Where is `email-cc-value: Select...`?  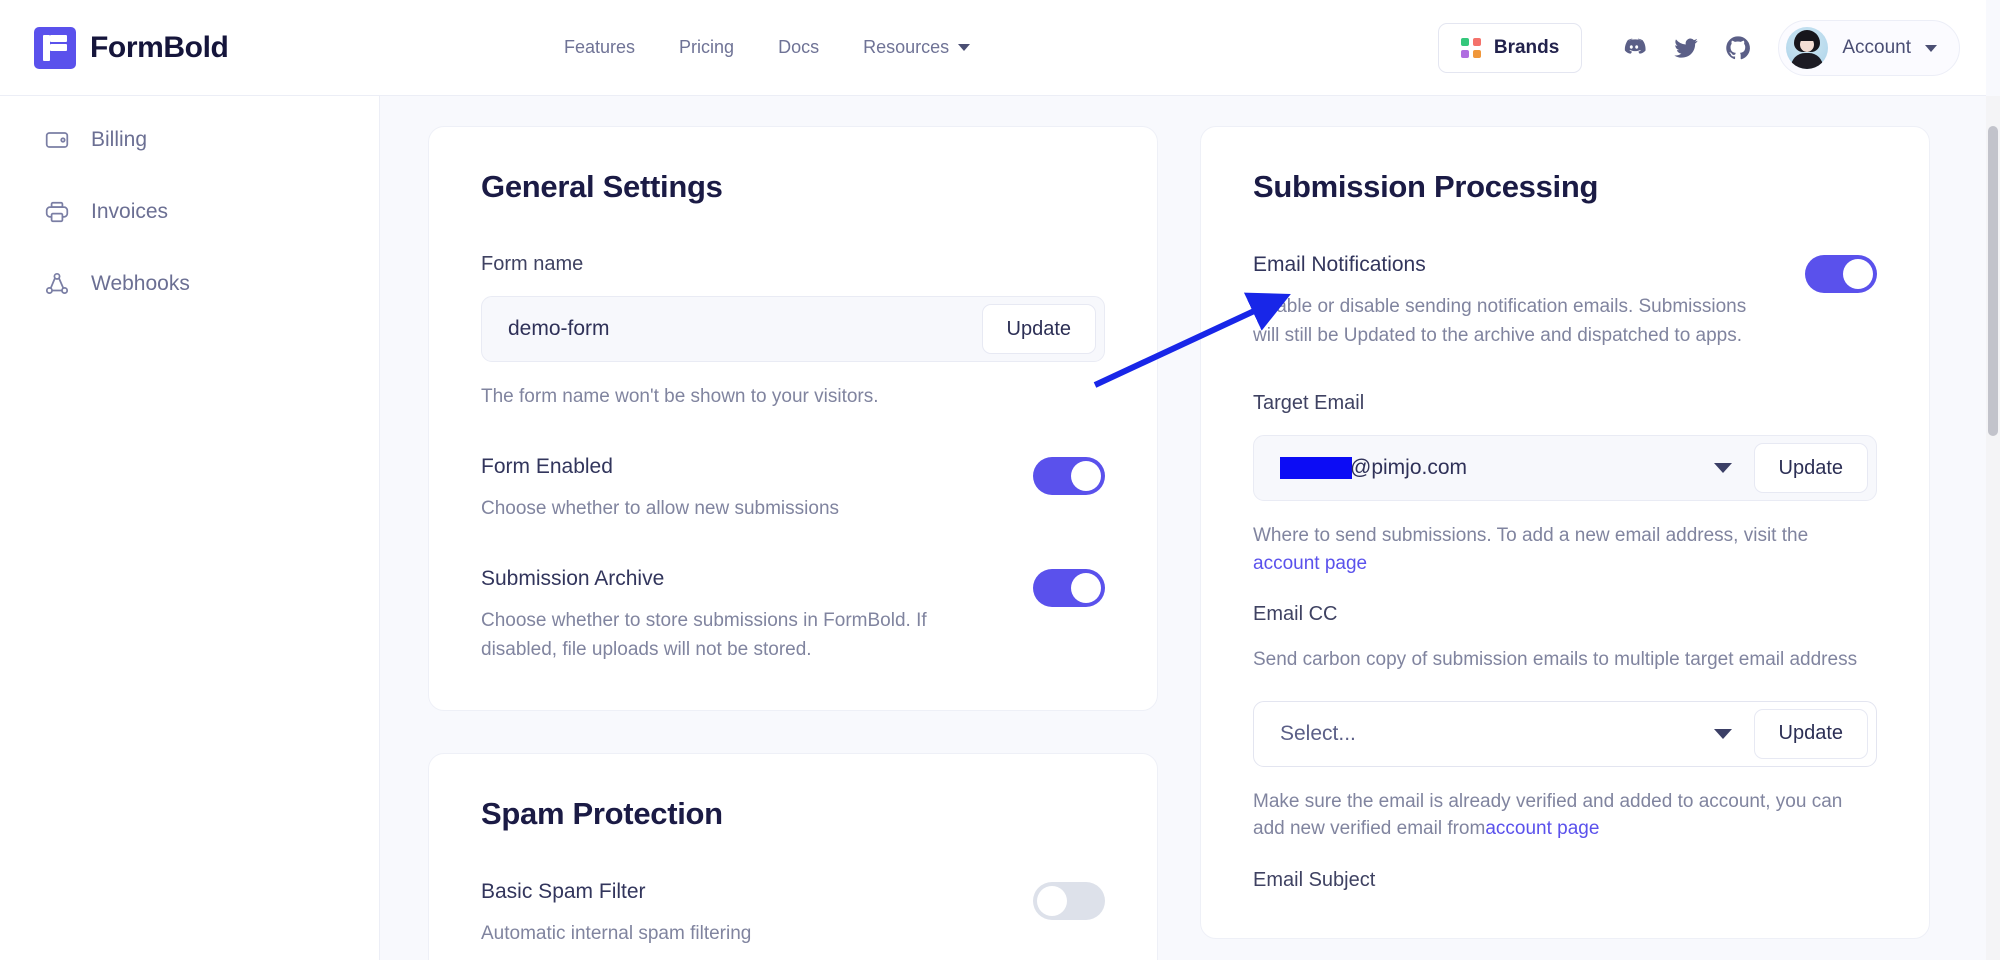 email-cc-value: Select... is located at coordinates (1497, 734).